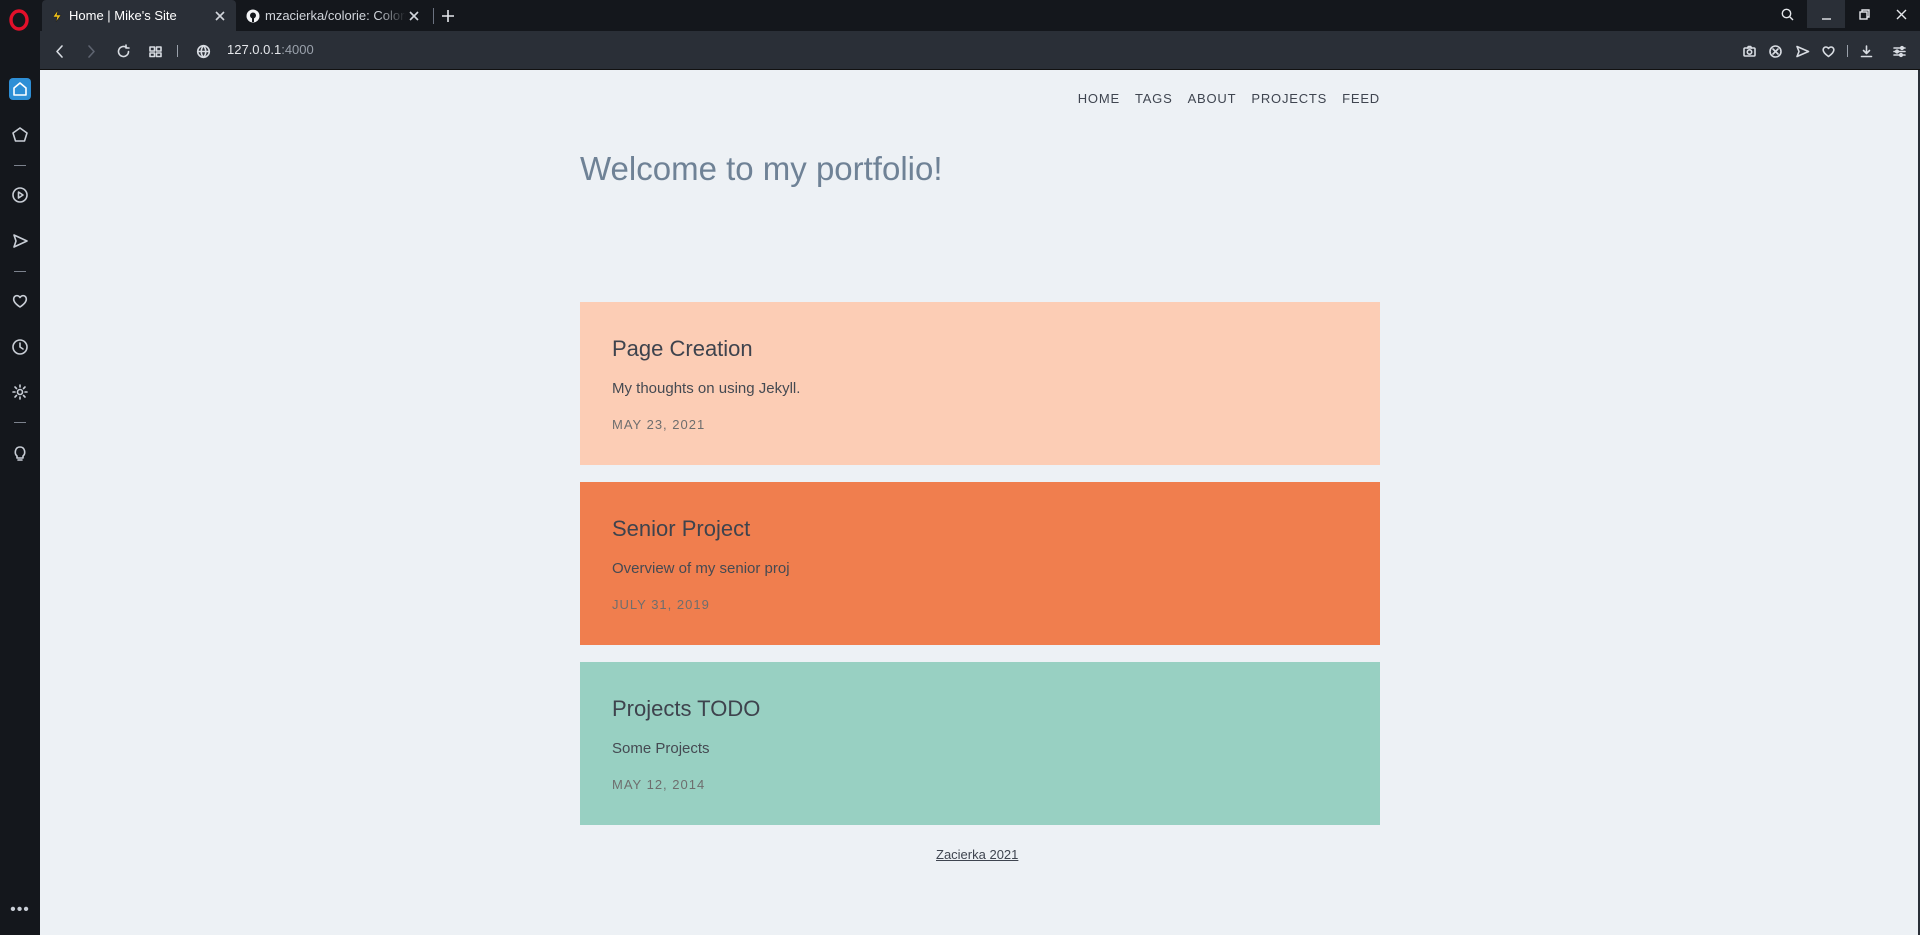 The image size is (1920, 935). What do you see at coordinates (1787, 14) in the screenshot?
I see `search-tabs-icon` at bounding box center [1787, 14].